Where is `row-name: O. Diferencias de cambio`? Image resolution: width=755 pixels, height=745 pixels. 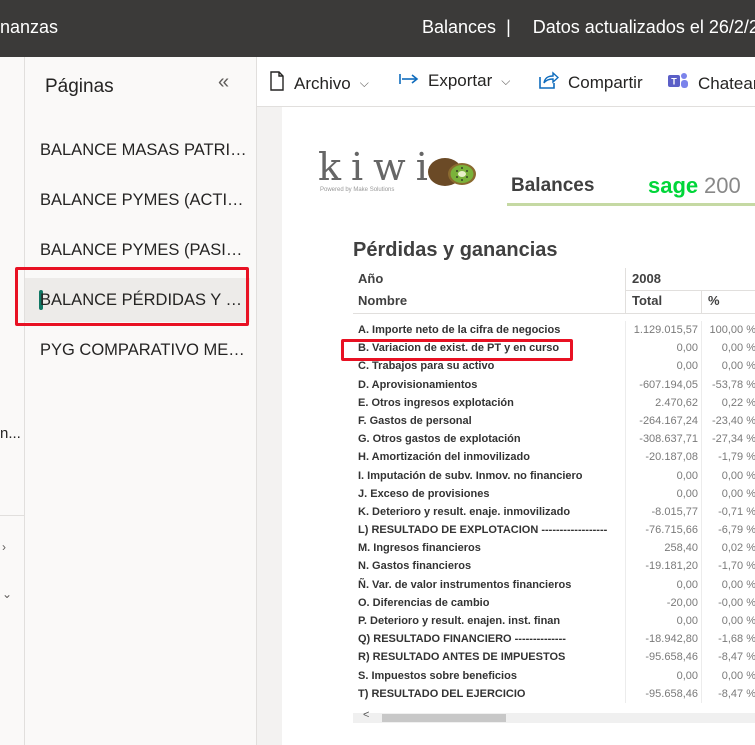 row-name: O. Diferencias de cambio is located at coordinates (424, 602).